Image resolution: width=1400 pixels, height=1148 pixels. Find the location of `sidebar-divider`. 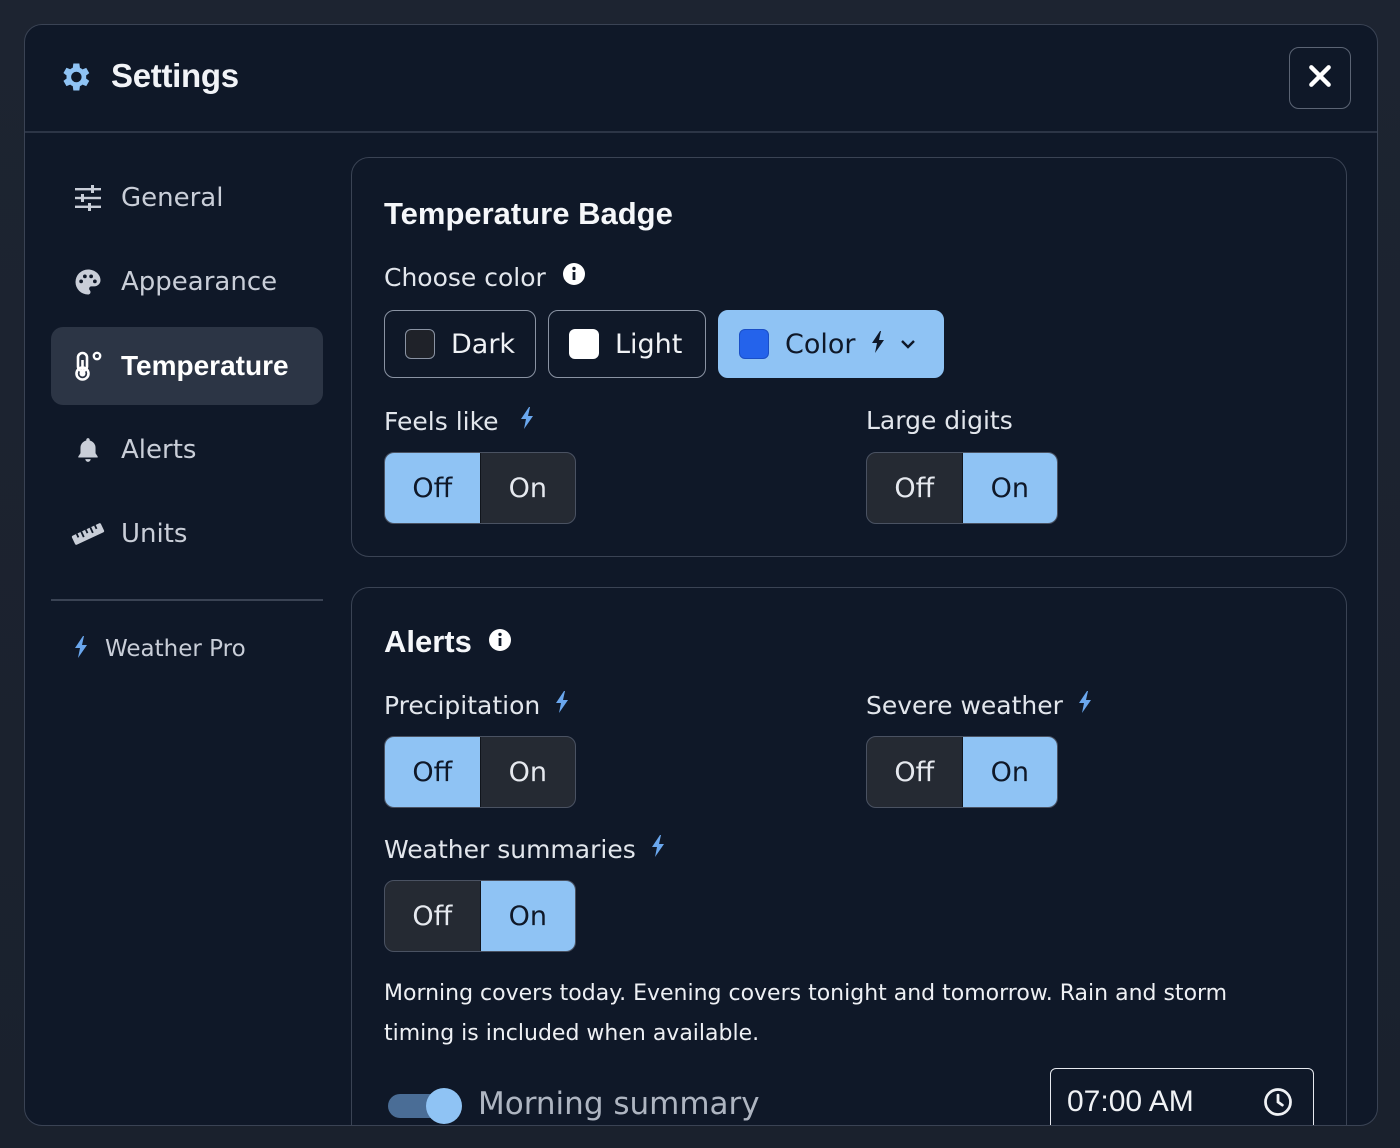

sidebar-divider is located at coordinates (187, 600).